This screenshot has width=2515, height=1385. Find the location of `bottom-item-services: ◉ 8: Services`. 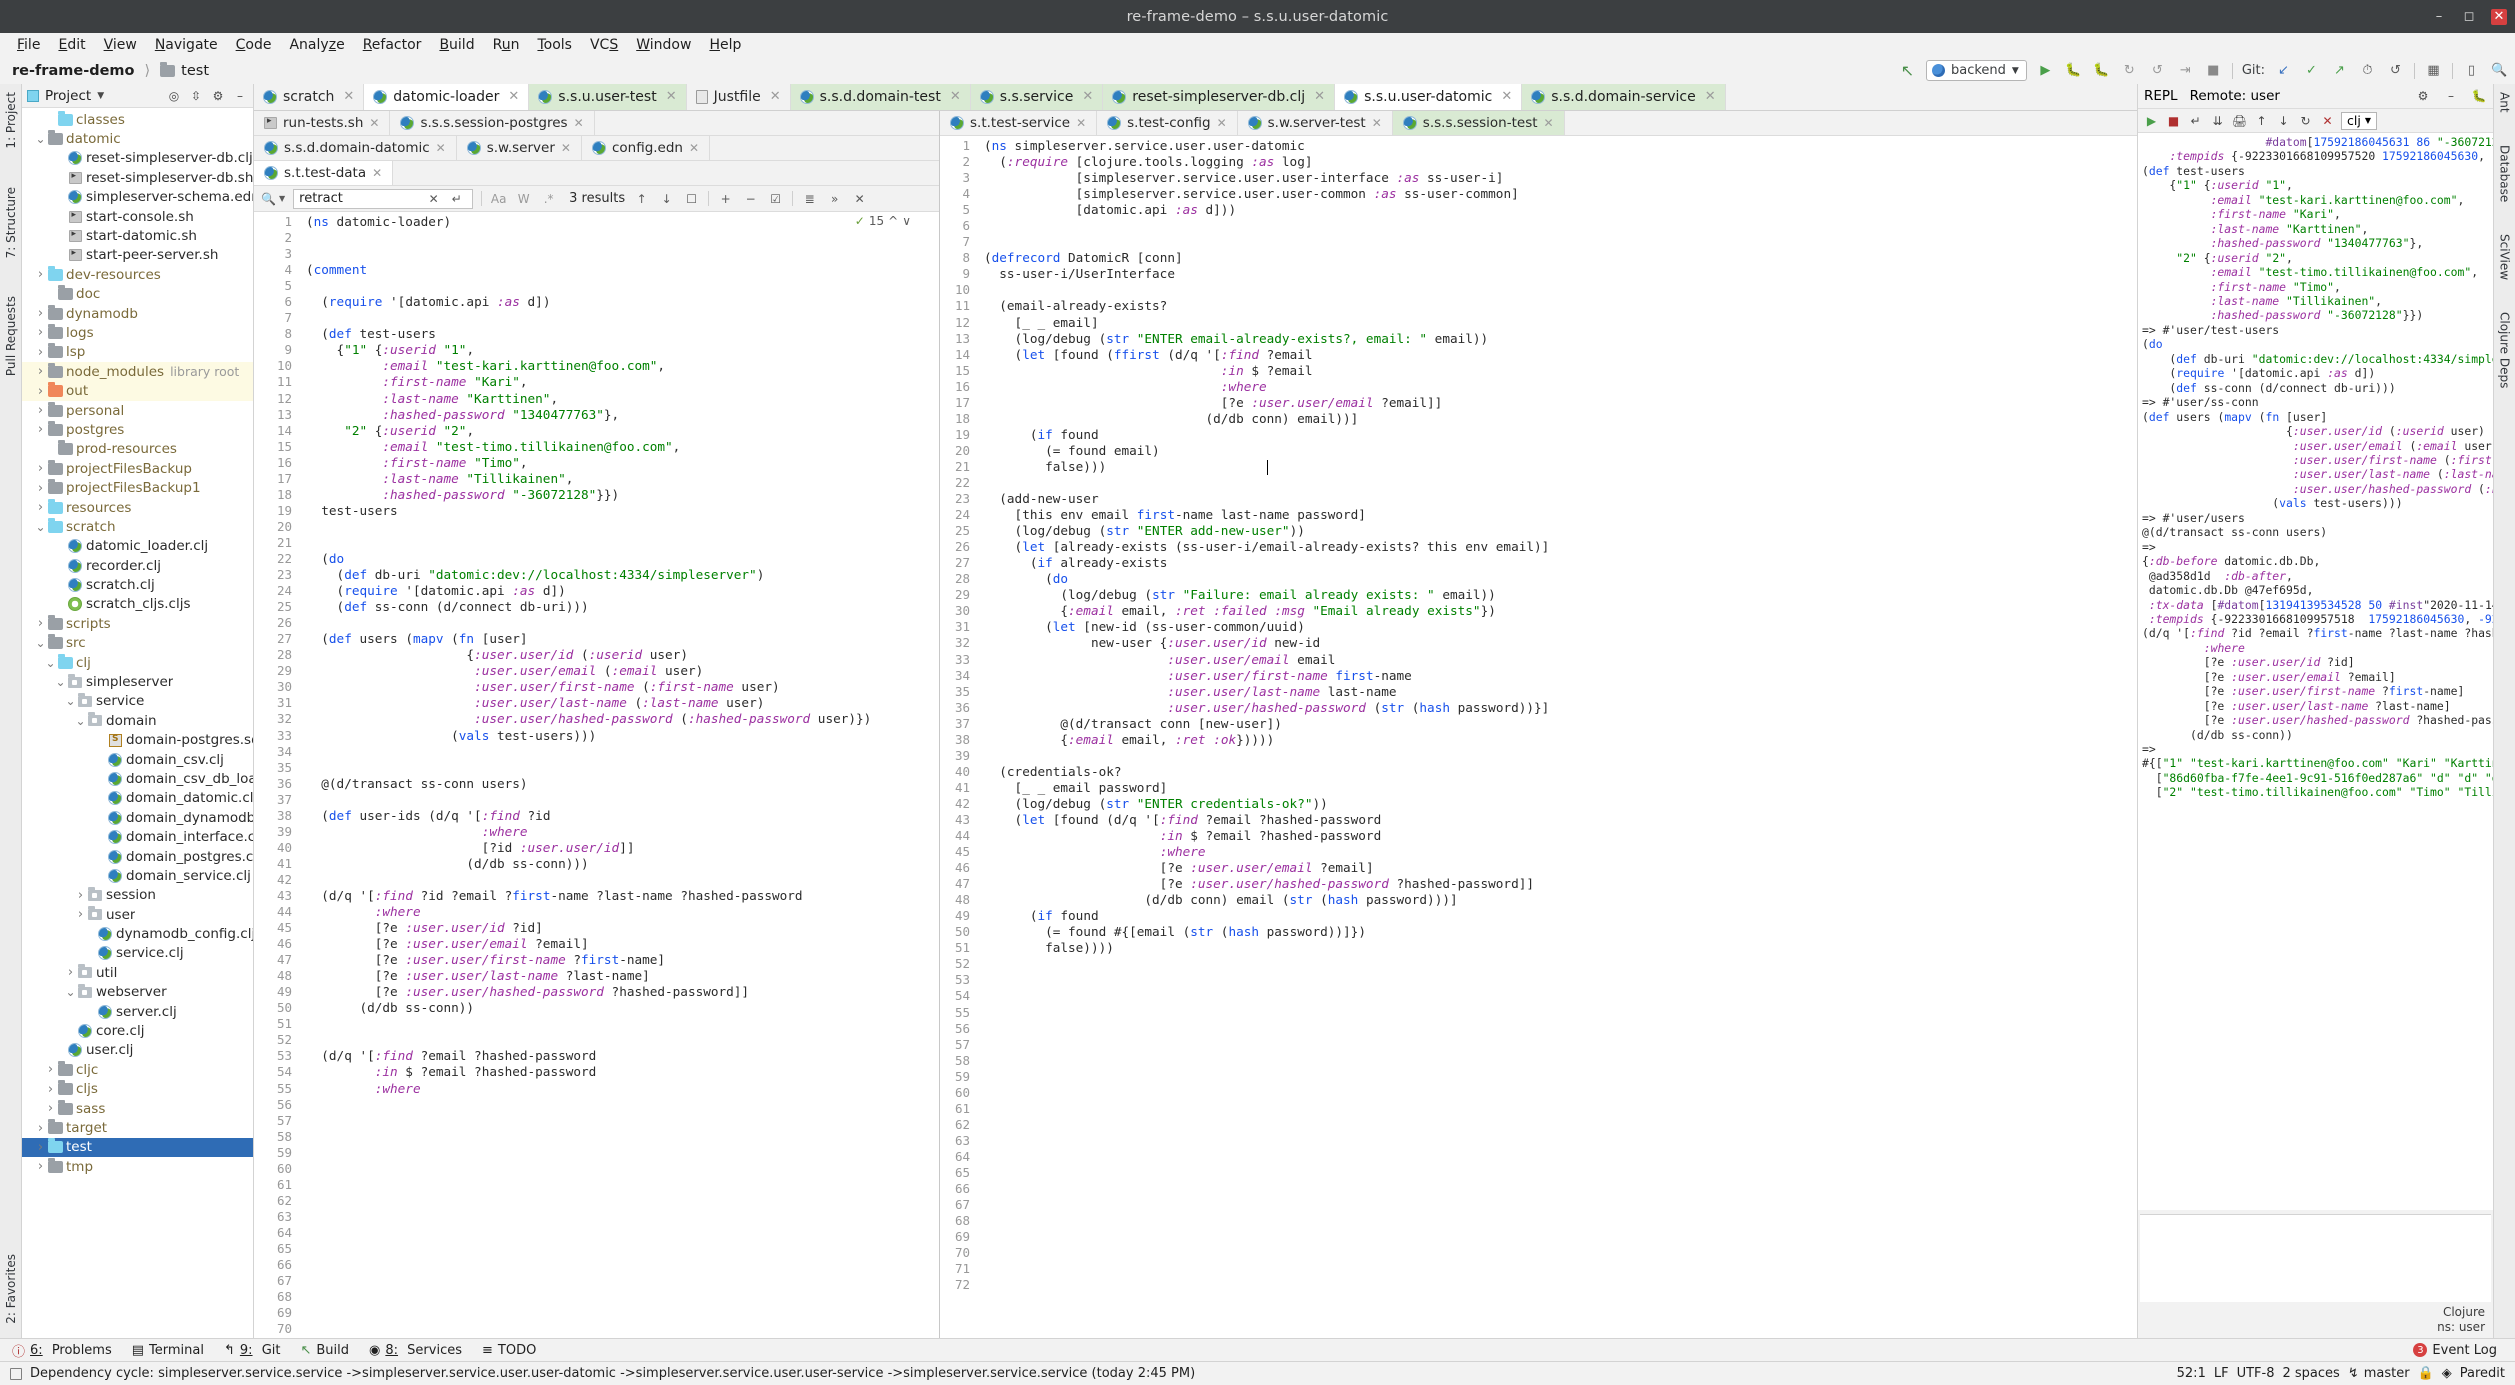

bottom-item-services: ◉ 8: Services is located at coordinates (415, 1350).